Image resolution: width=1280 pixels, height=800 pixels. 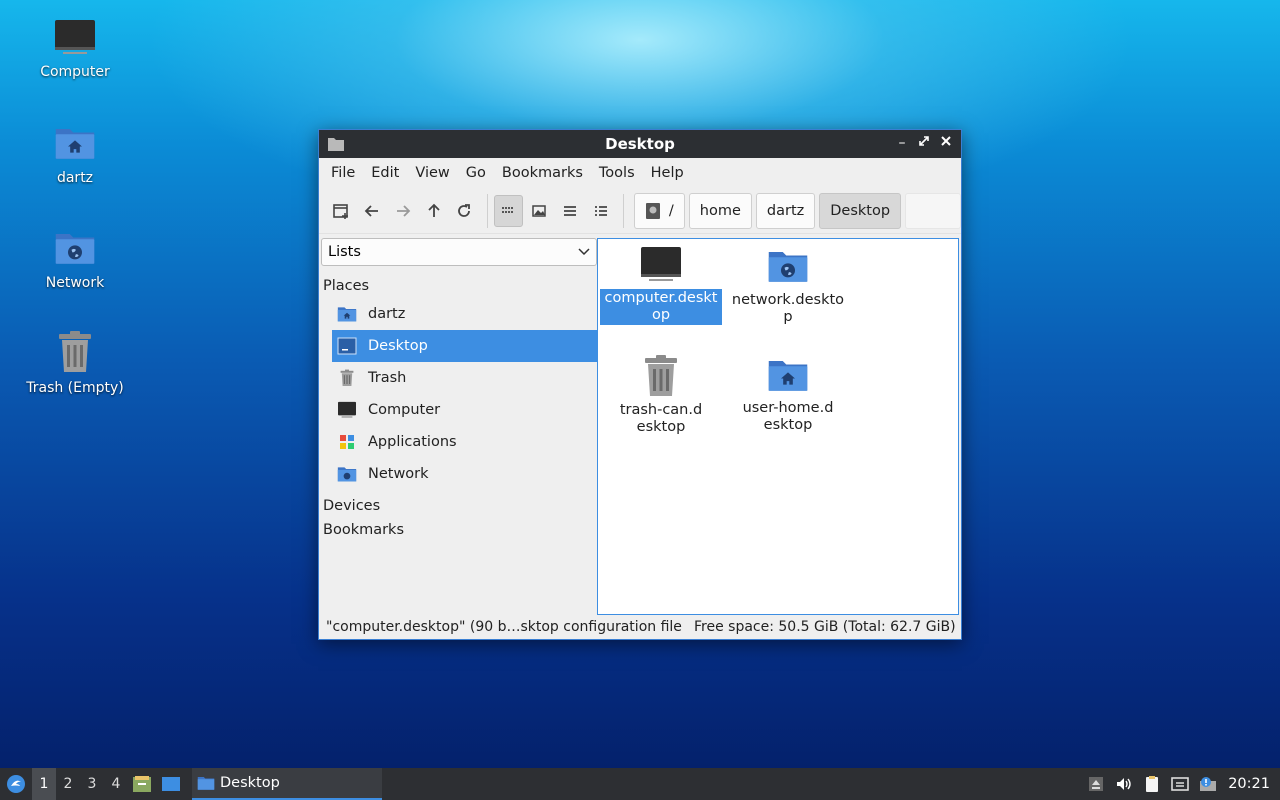 I want to click on file-item-user-home: user-home.desktop, so click(x=788, y=394).